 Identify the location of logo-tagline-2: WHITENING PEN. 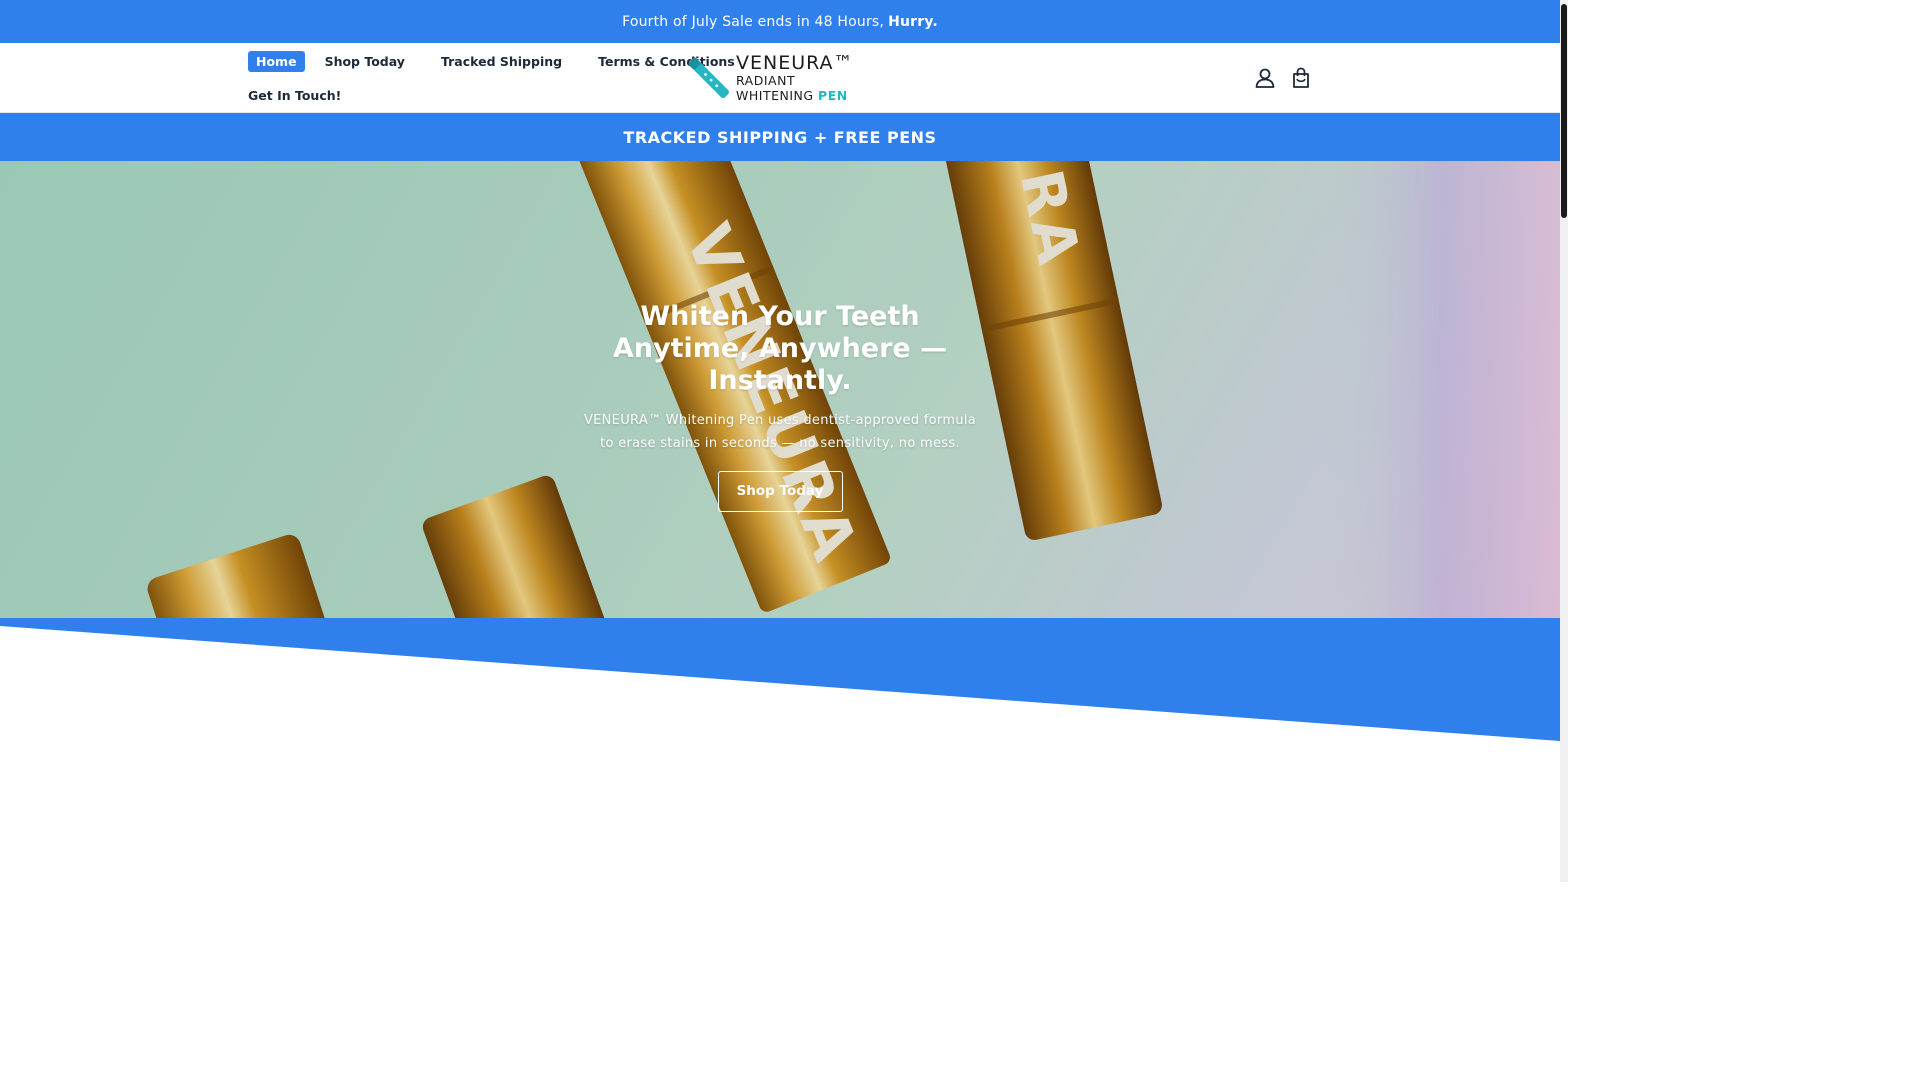
(795, 95).